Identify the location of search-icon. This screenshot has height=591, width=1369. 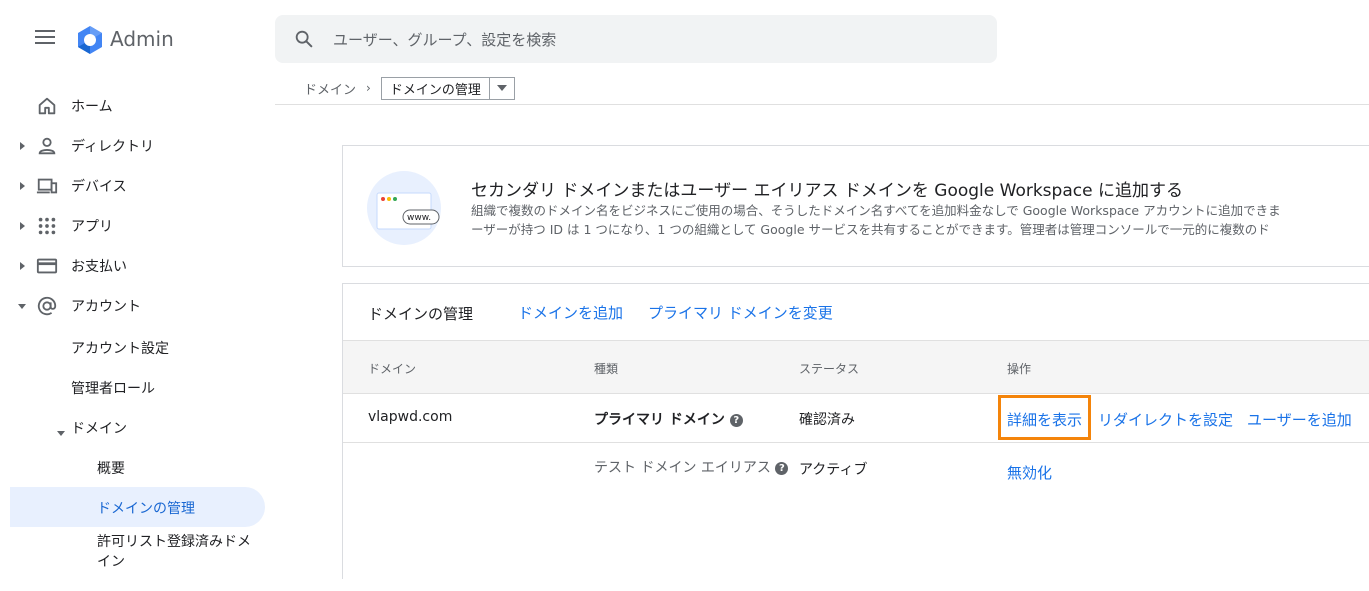
(304, 39).